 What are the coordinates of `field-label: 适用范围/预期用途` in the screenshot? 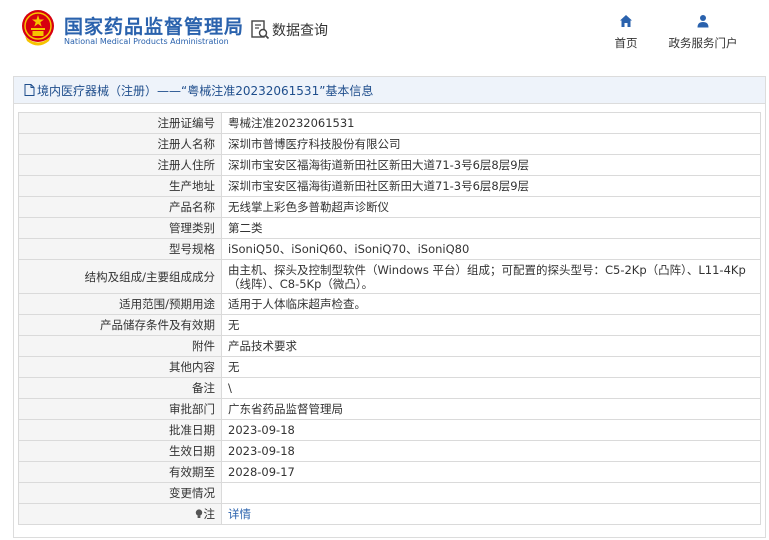 It's located at (120, 304).